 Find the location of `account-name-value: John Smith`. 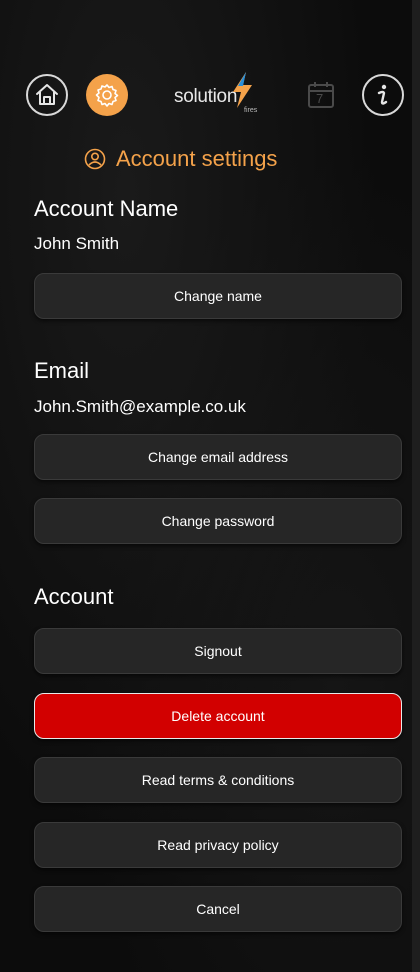

account-name-value: John Smith is located at coordinates (77, 243).